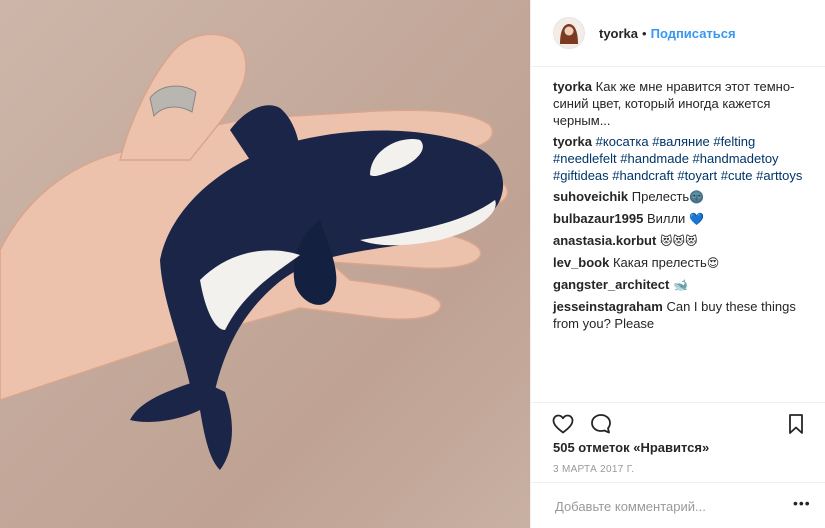 The width and height of the screenshot is (825, 528). What do you see at coordinates (796, 424) in the screenshot?
I see `bookmark-icon` at bounding box center [796, 424].